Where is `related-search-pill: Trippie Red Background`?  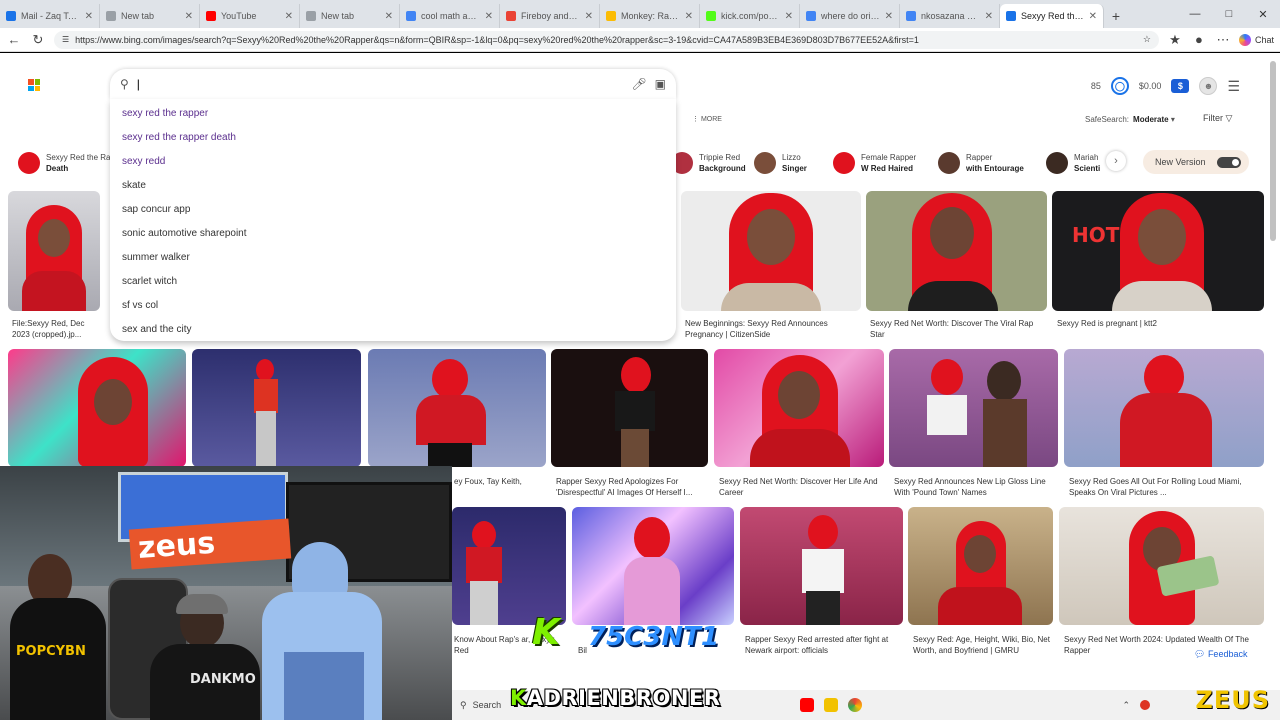 related-search-pill: Trippie Red Background is located at coordinates (708, 163).